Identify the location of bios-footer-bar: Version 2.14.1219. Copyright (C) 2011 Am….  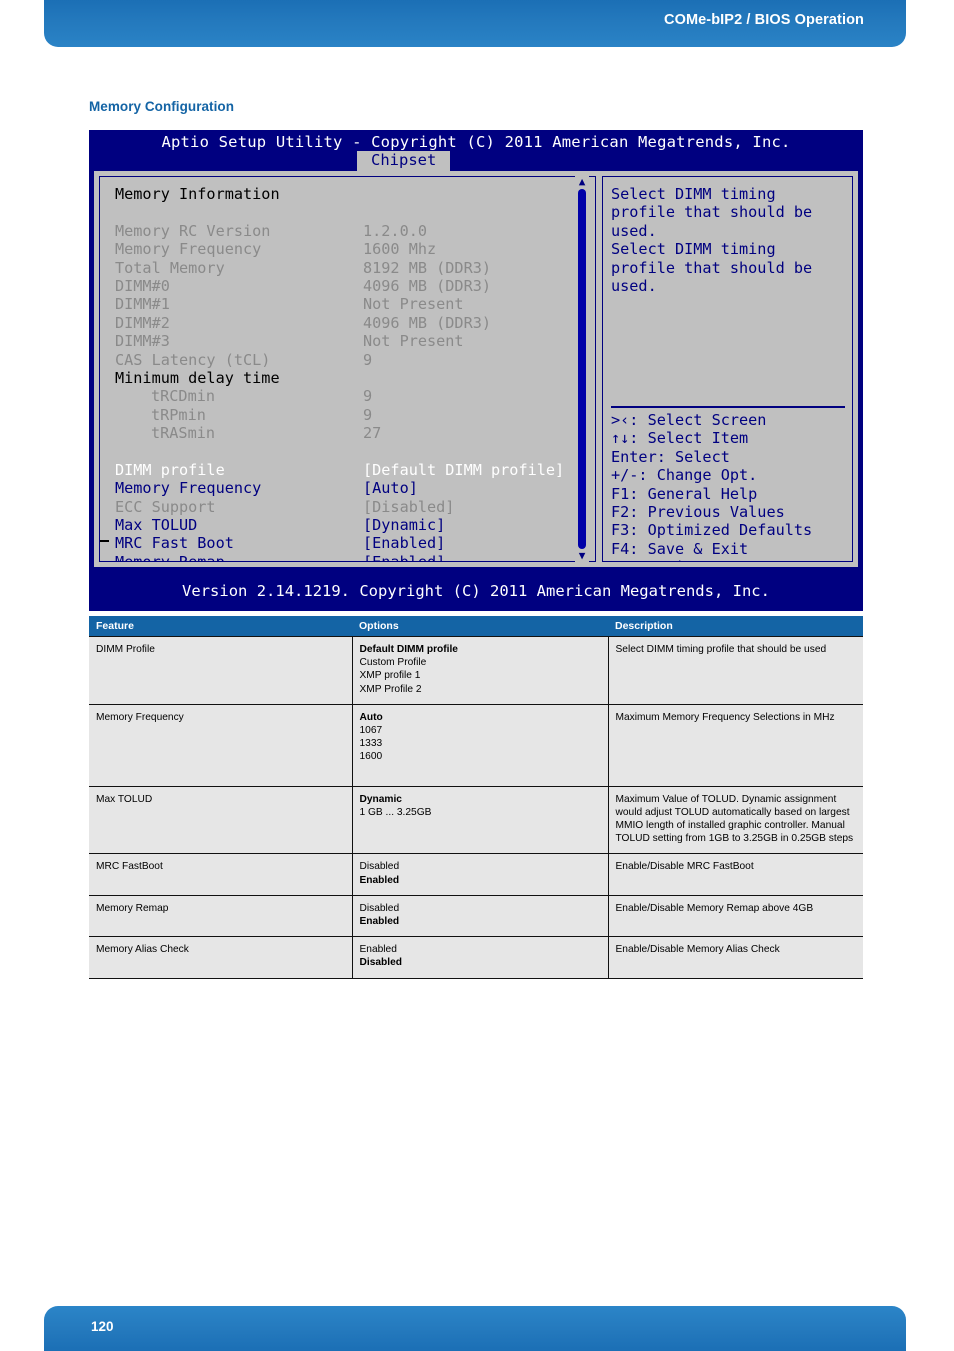
(476, 593).